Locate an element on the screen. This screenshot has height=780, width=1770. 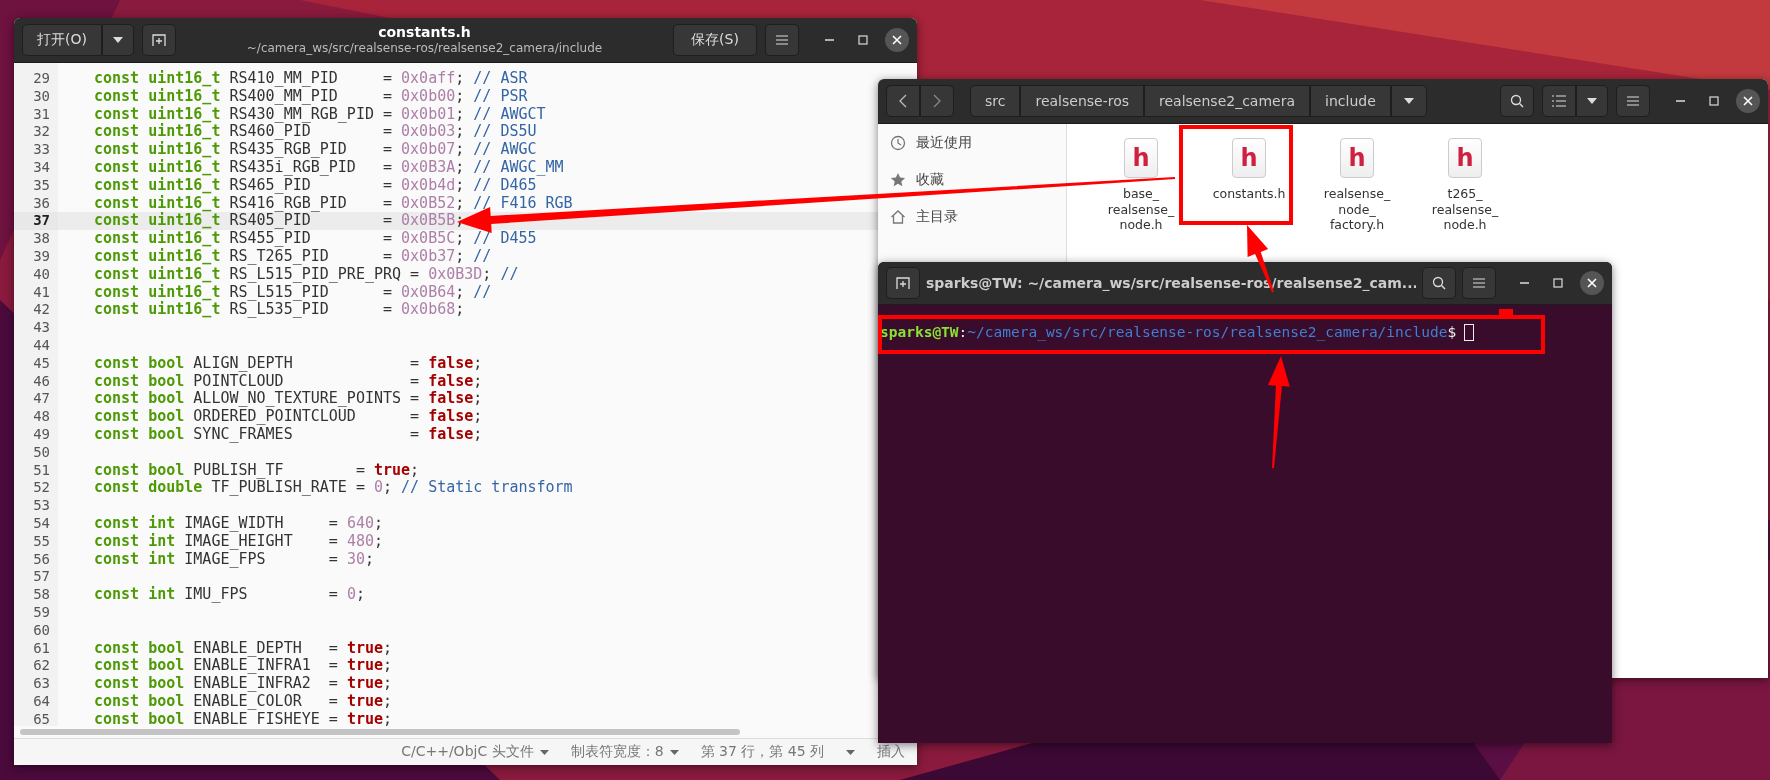
line-number: 30 is located at coordinates (41, 96).